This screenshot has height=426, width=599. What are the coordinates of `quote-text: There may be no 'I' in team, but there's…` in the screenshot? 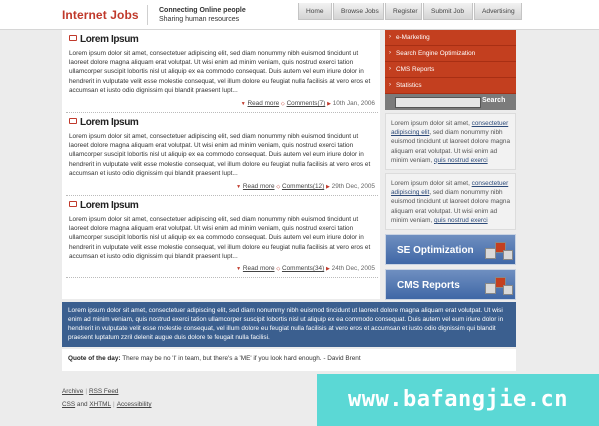 It's located at (241, 358).